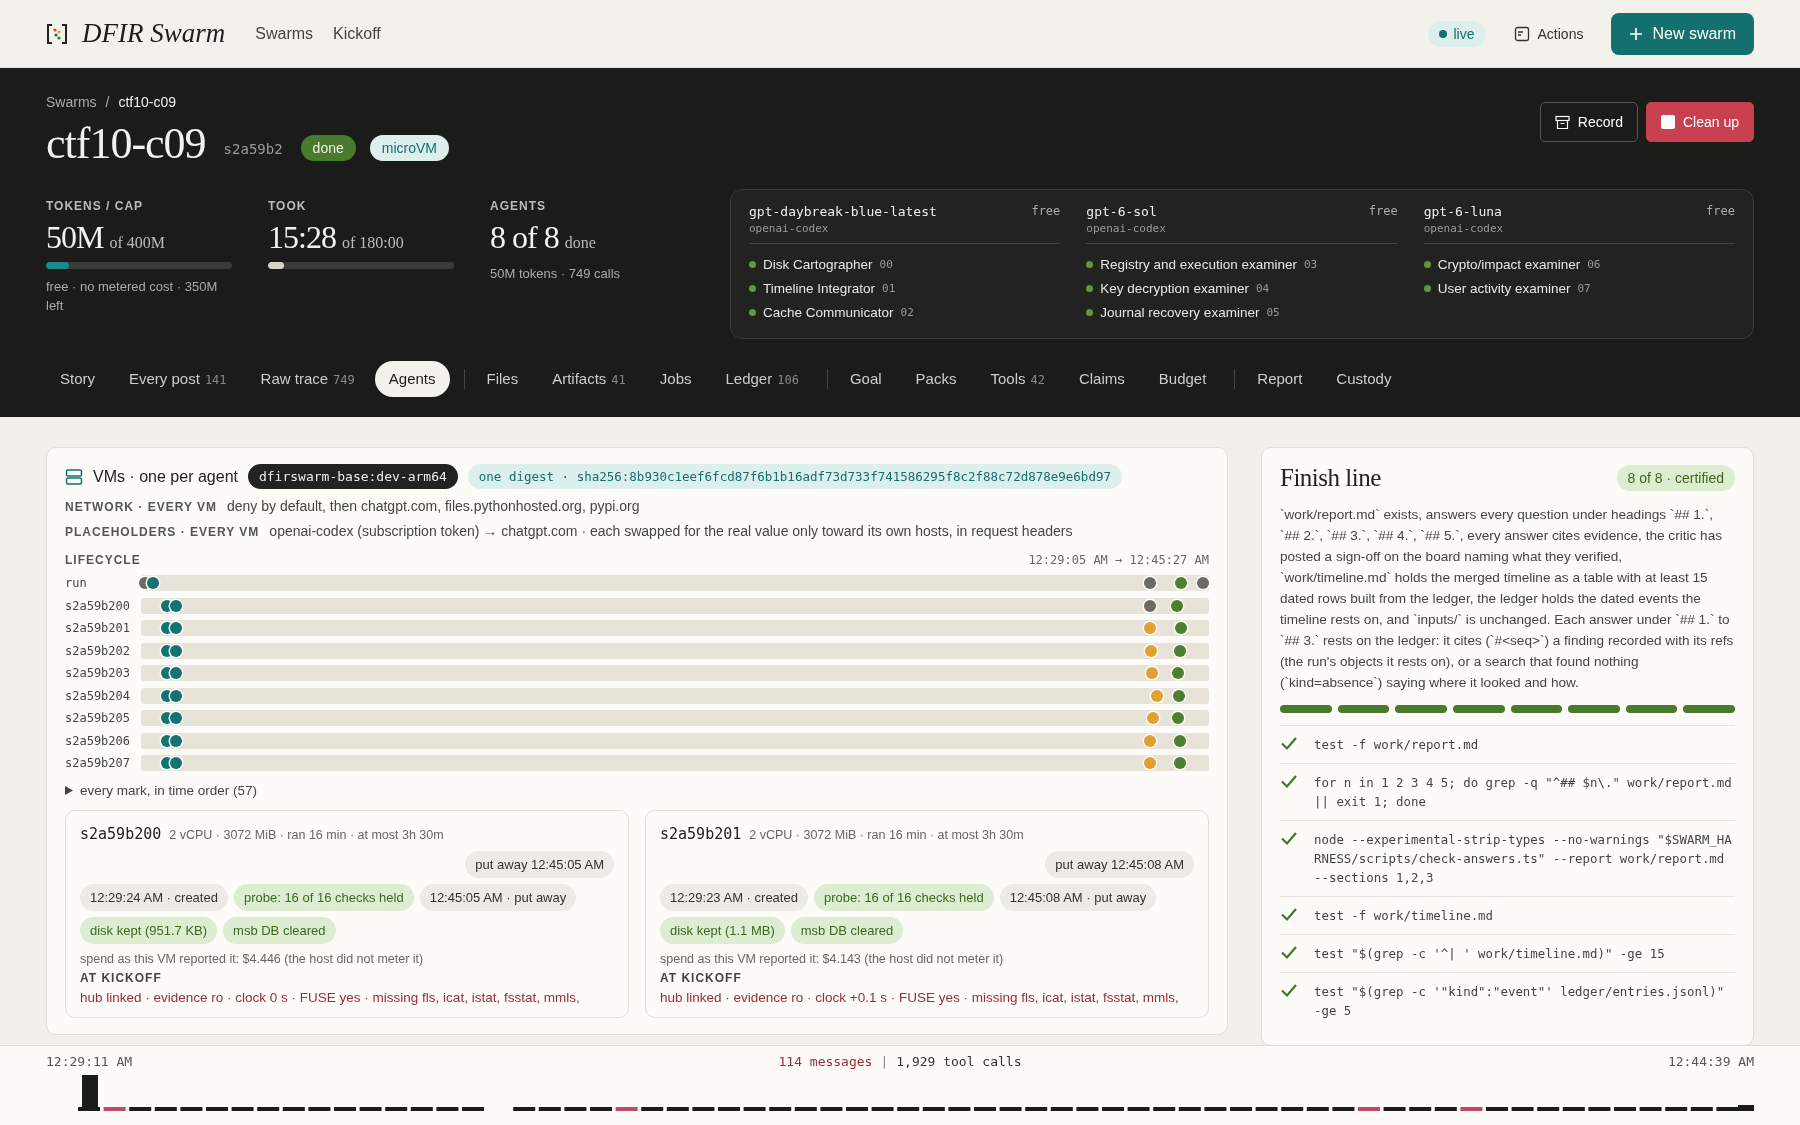 Image resolution: width=1800 pixels, height=1125 pixels. Describe the element at coordinates (252, 958) in the screenshot. I see `spend-note: spend as this VM reported it: $4.446 (the host did not meter it)` at that location.